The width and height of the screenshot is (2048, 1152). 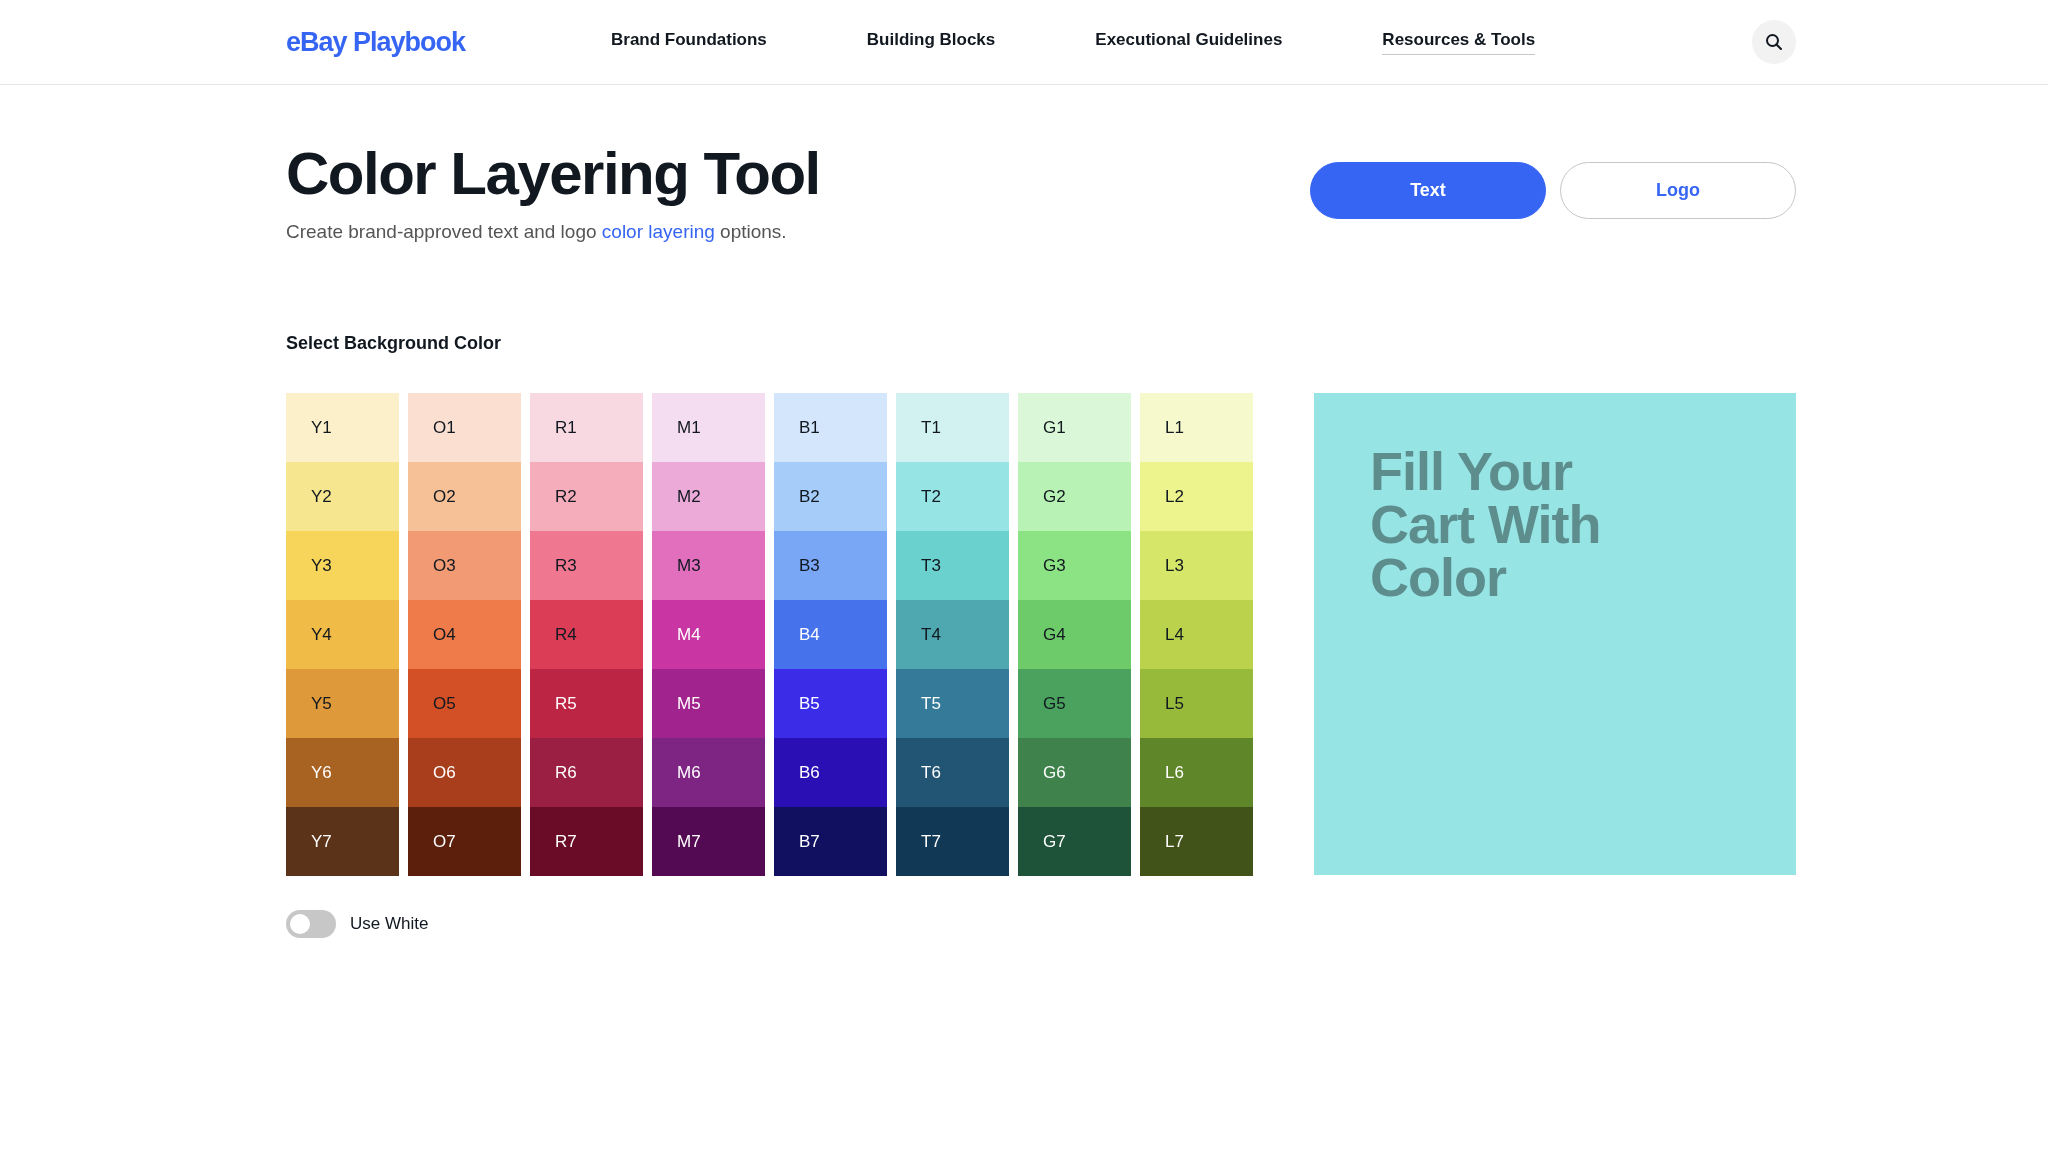 What do you see at coordinates (1196, 772) in the screenshot?
I see `color-swatch: L6` at bounding box center [1196, 772].